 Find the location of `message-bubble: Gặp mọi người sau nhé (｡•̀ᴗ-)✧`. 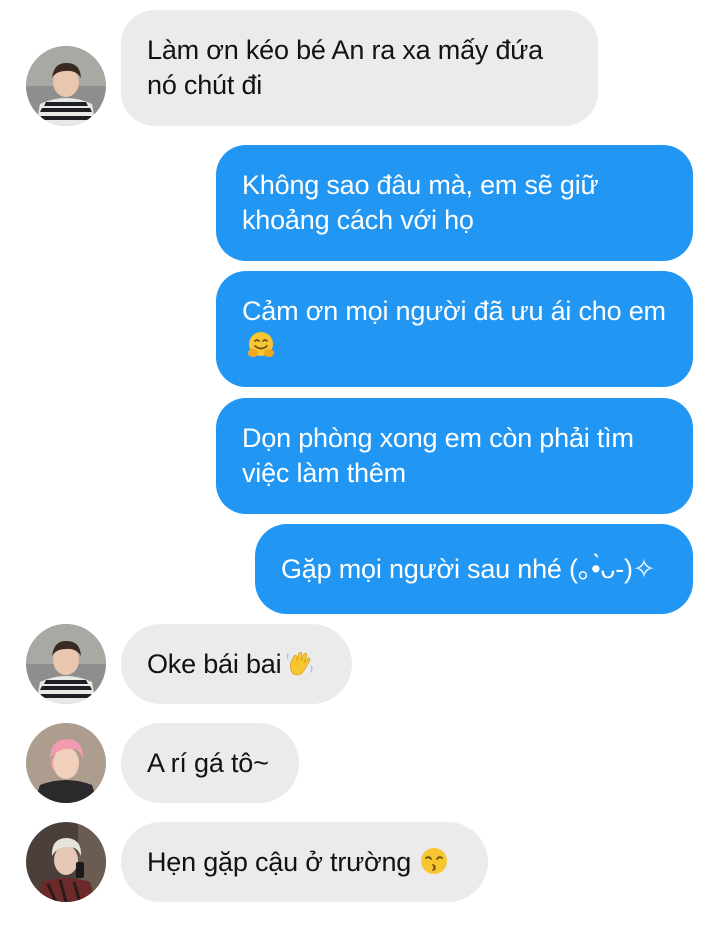

message-bubble: Gặp mọi người sau nhé (｡•̀ᴗ-)✧ is located at coordinates (474, 569).